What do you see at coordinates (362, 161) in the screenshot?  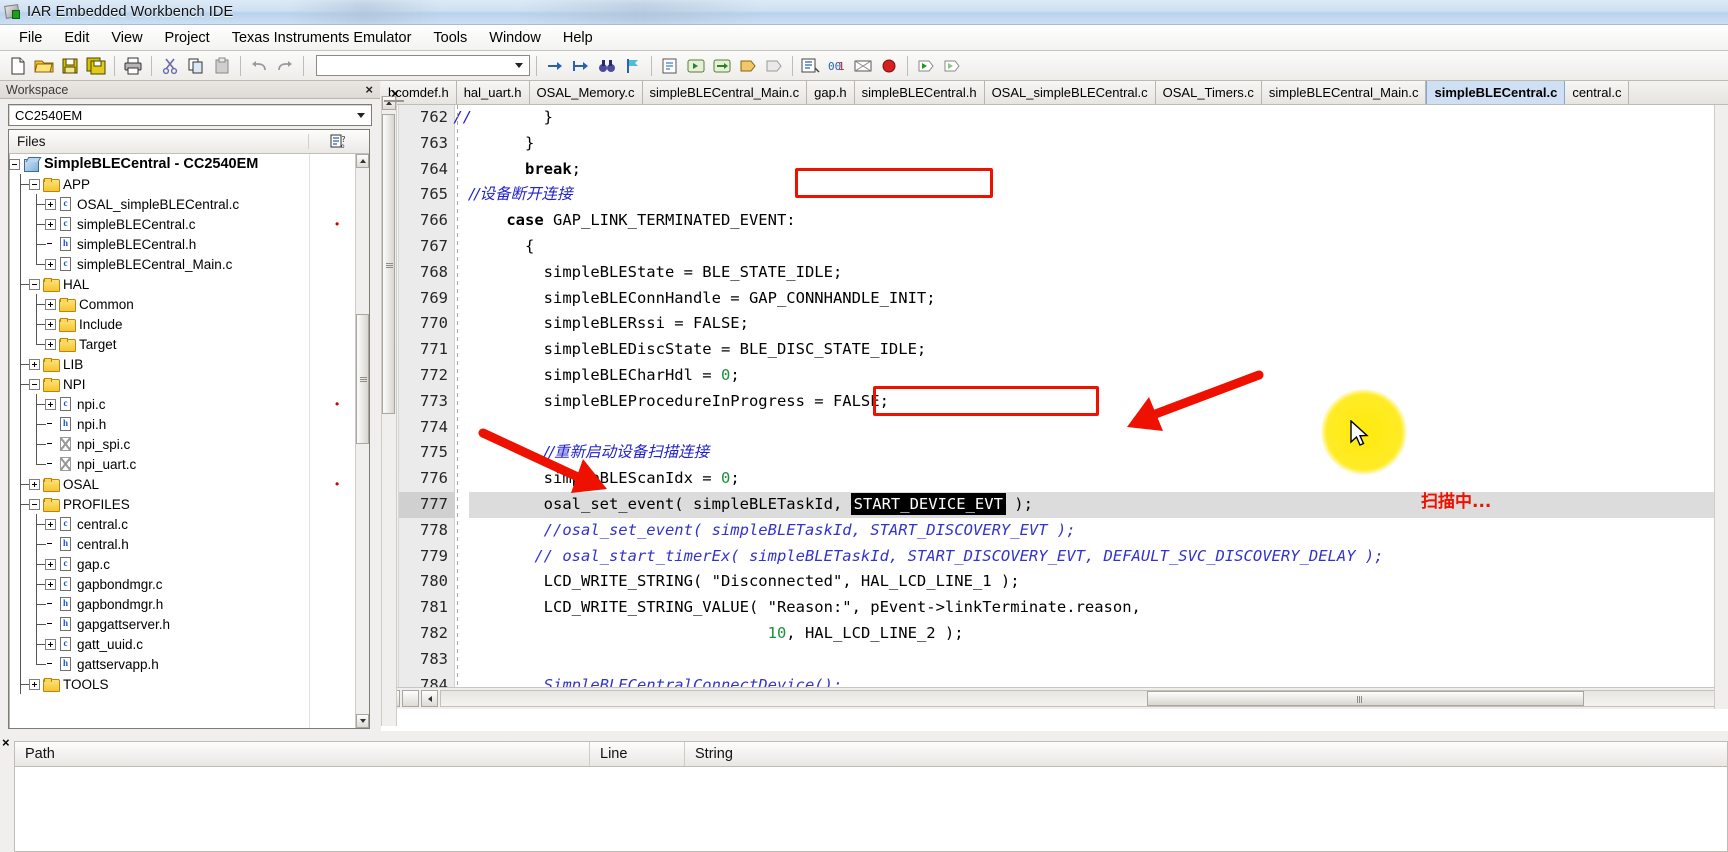 I see `scroll-up-button` at bounding box center [362, 161].